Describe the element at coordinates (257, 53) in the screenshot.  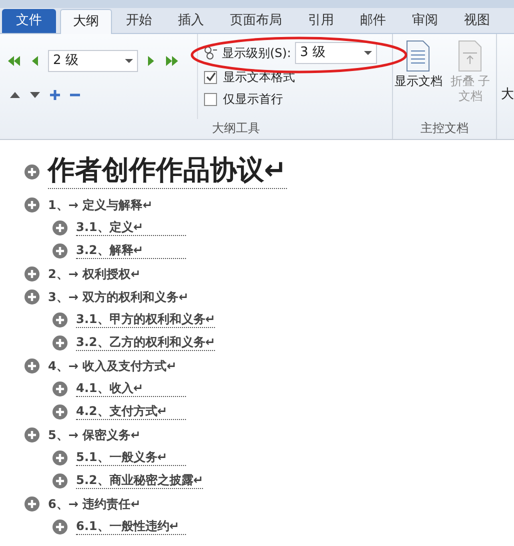
I see `show-level-label: 显示级别(S):` at that location.